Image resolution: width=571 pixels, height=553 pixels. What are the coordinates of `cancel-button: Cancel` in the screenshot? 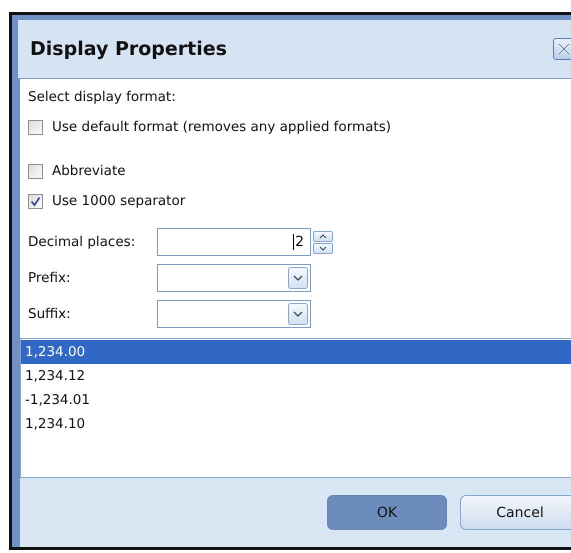 It's located at (515, 512).